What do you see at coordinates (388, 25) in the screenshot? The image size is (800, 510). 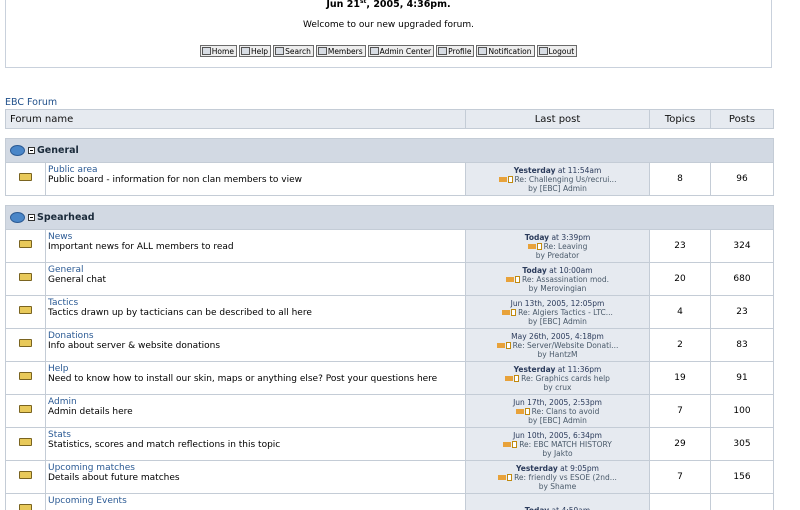 I see `welcome-message: Welcome to our new upgraded forum.` at bounding box center [388, 25].